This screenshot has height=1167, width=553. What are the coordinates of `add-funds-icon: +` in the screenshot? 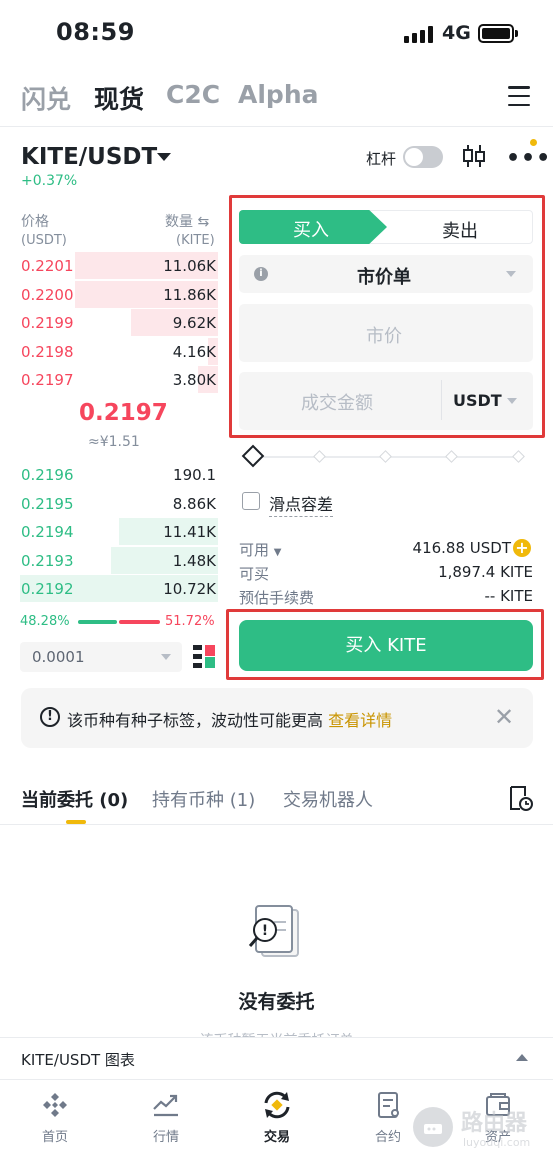 It's located at (522, 548).